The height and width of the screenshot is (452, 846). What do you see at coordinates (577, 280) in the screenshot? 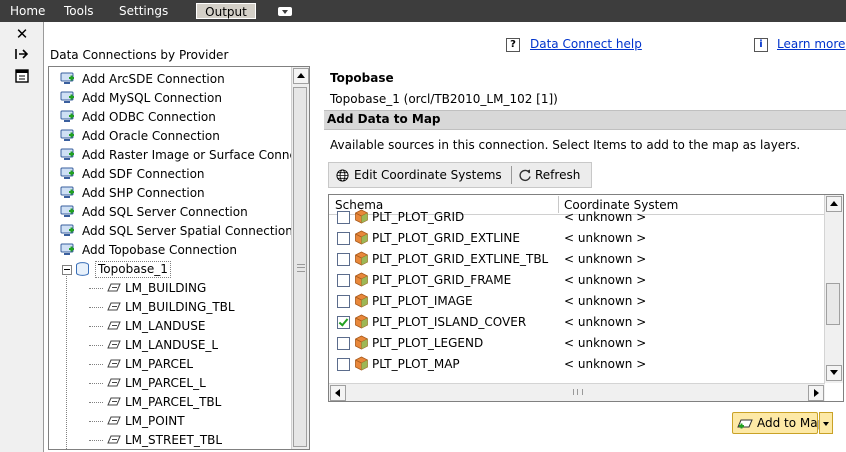
I see `schema-row: PLT_PLOT_GRID_FRAME < unknown >` at bounding box center [577, 280].